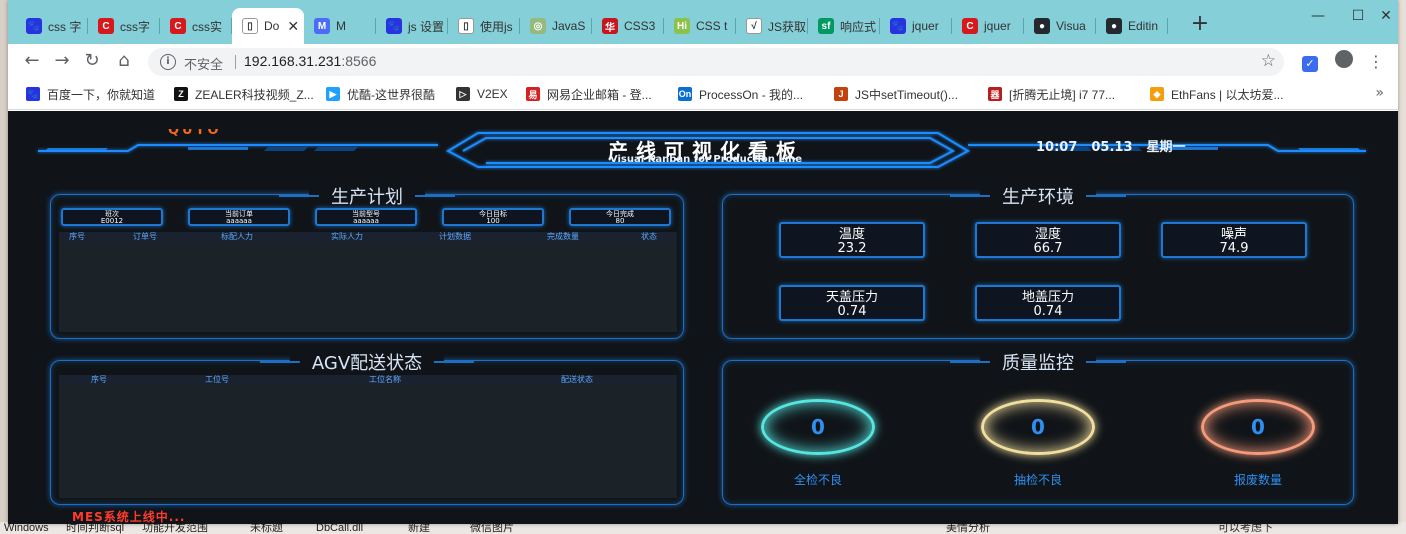 The image size is (1406, 534). I want to click on clock-date: 05.13, so click(1112, 147).